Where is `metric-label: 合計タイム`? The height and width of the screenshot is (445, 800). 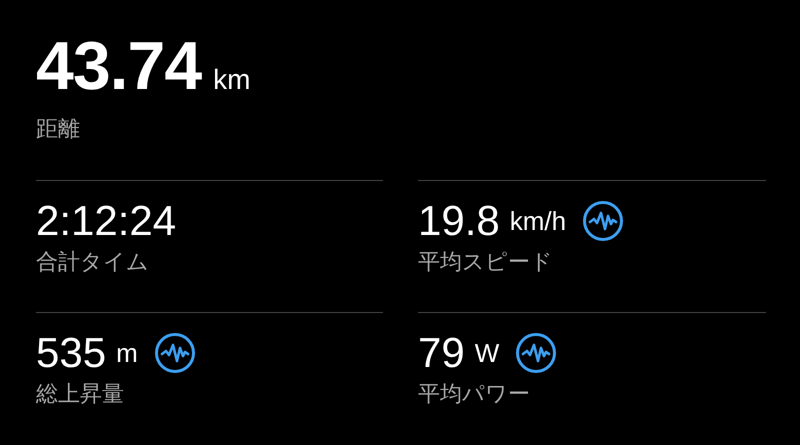
metric-label: 合計タイム is located at coordinates (93, 262).